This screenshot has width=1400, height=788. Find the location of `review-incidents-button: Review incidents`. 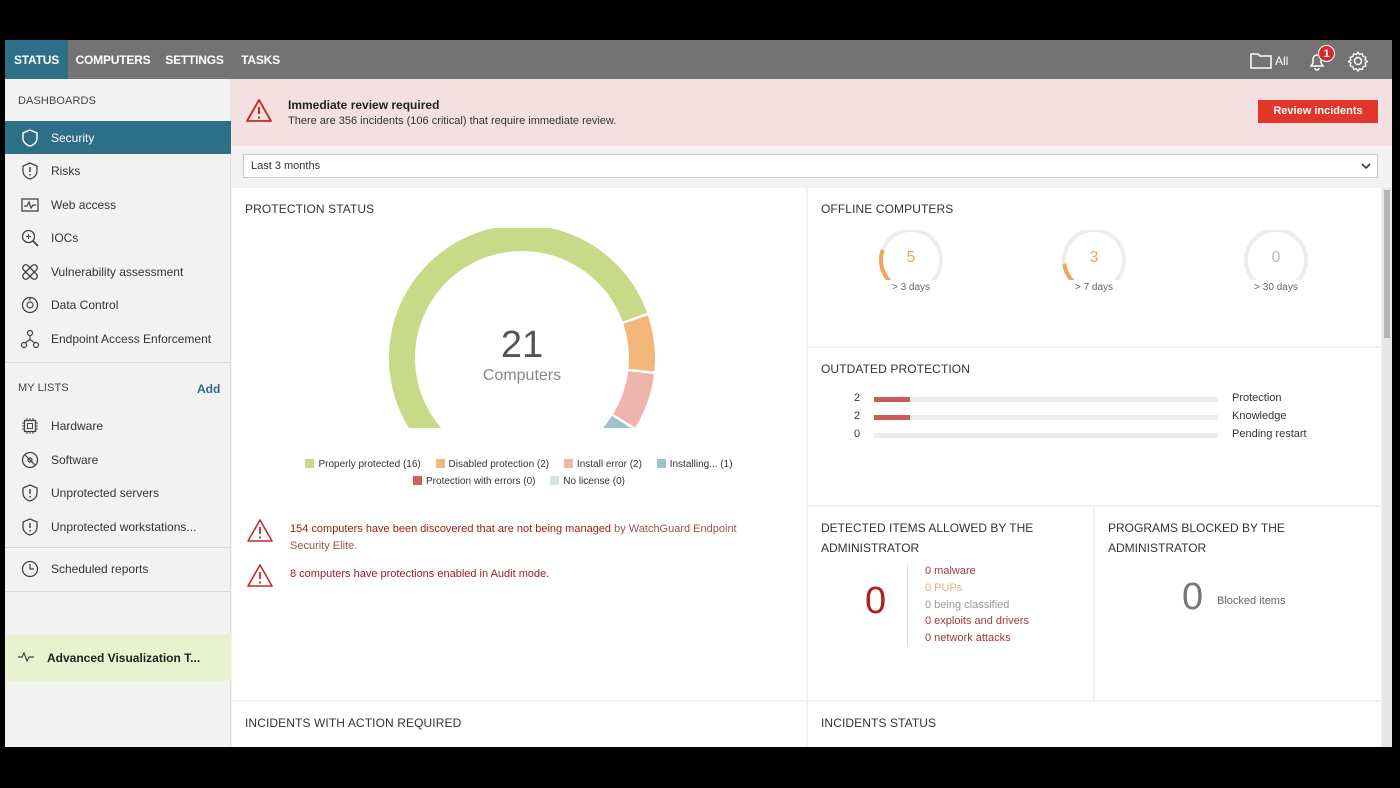

review-incidents-button: Review incidents is located at coordinates (1318, 111).